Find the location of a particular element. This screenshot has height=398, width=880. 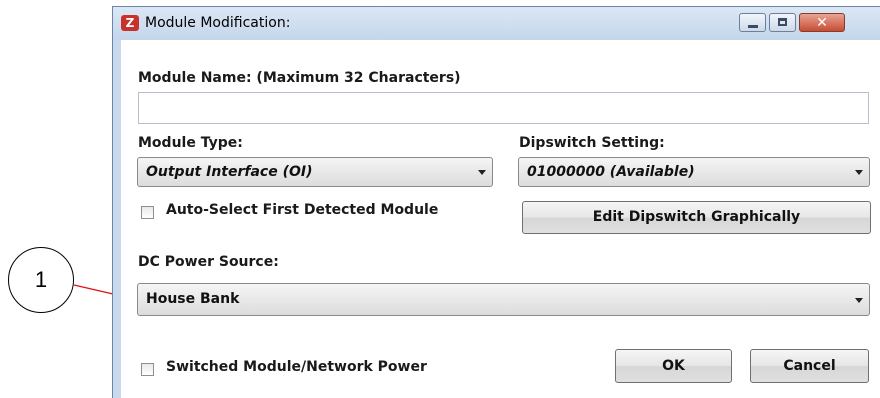

cancel-button: Cancel is located at coordinates (809, 366).